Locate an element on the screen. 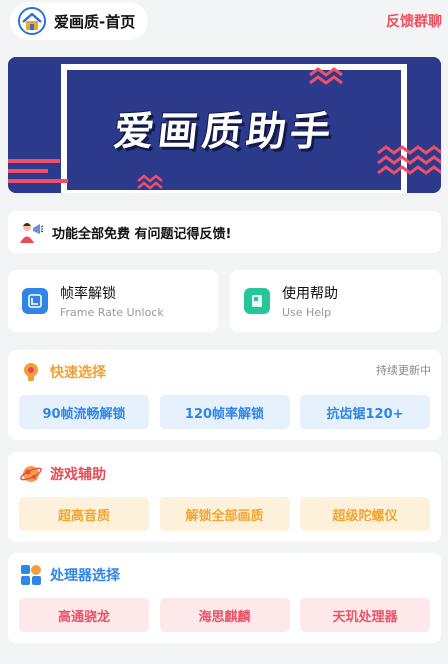 This screenshot has width=448, height=664. frame-rate-icon is located at coordinates (35, 301).